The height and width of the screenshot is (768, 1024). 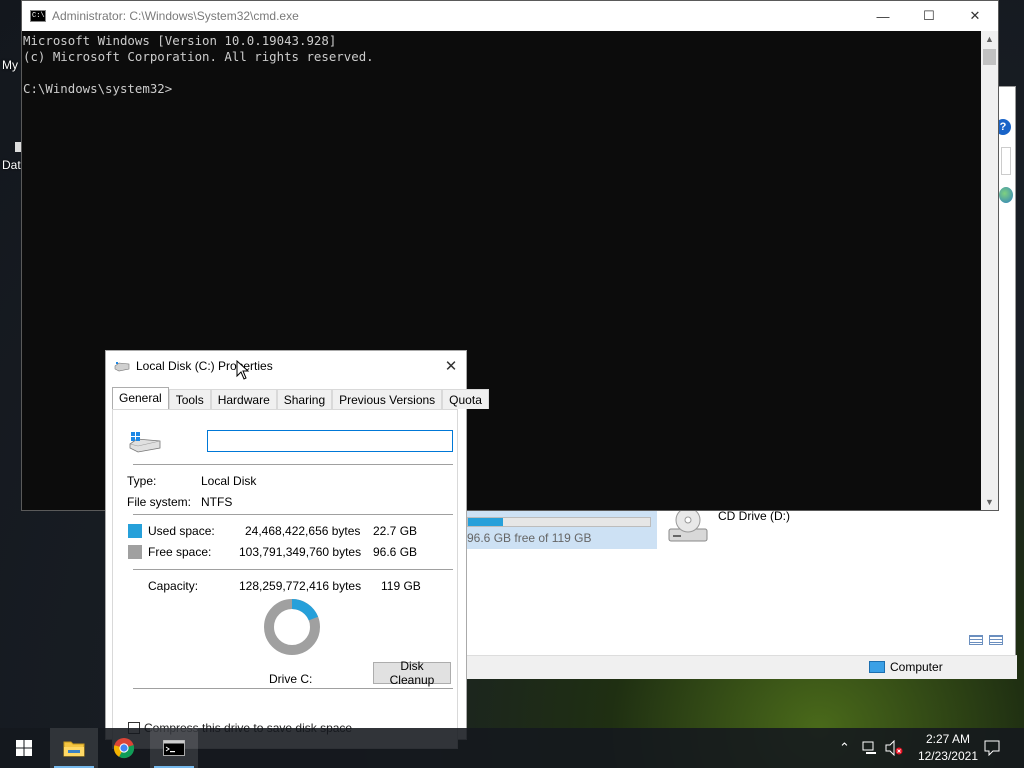 I want to click on drive-label: Drive C:, so click(x=291, y=679).